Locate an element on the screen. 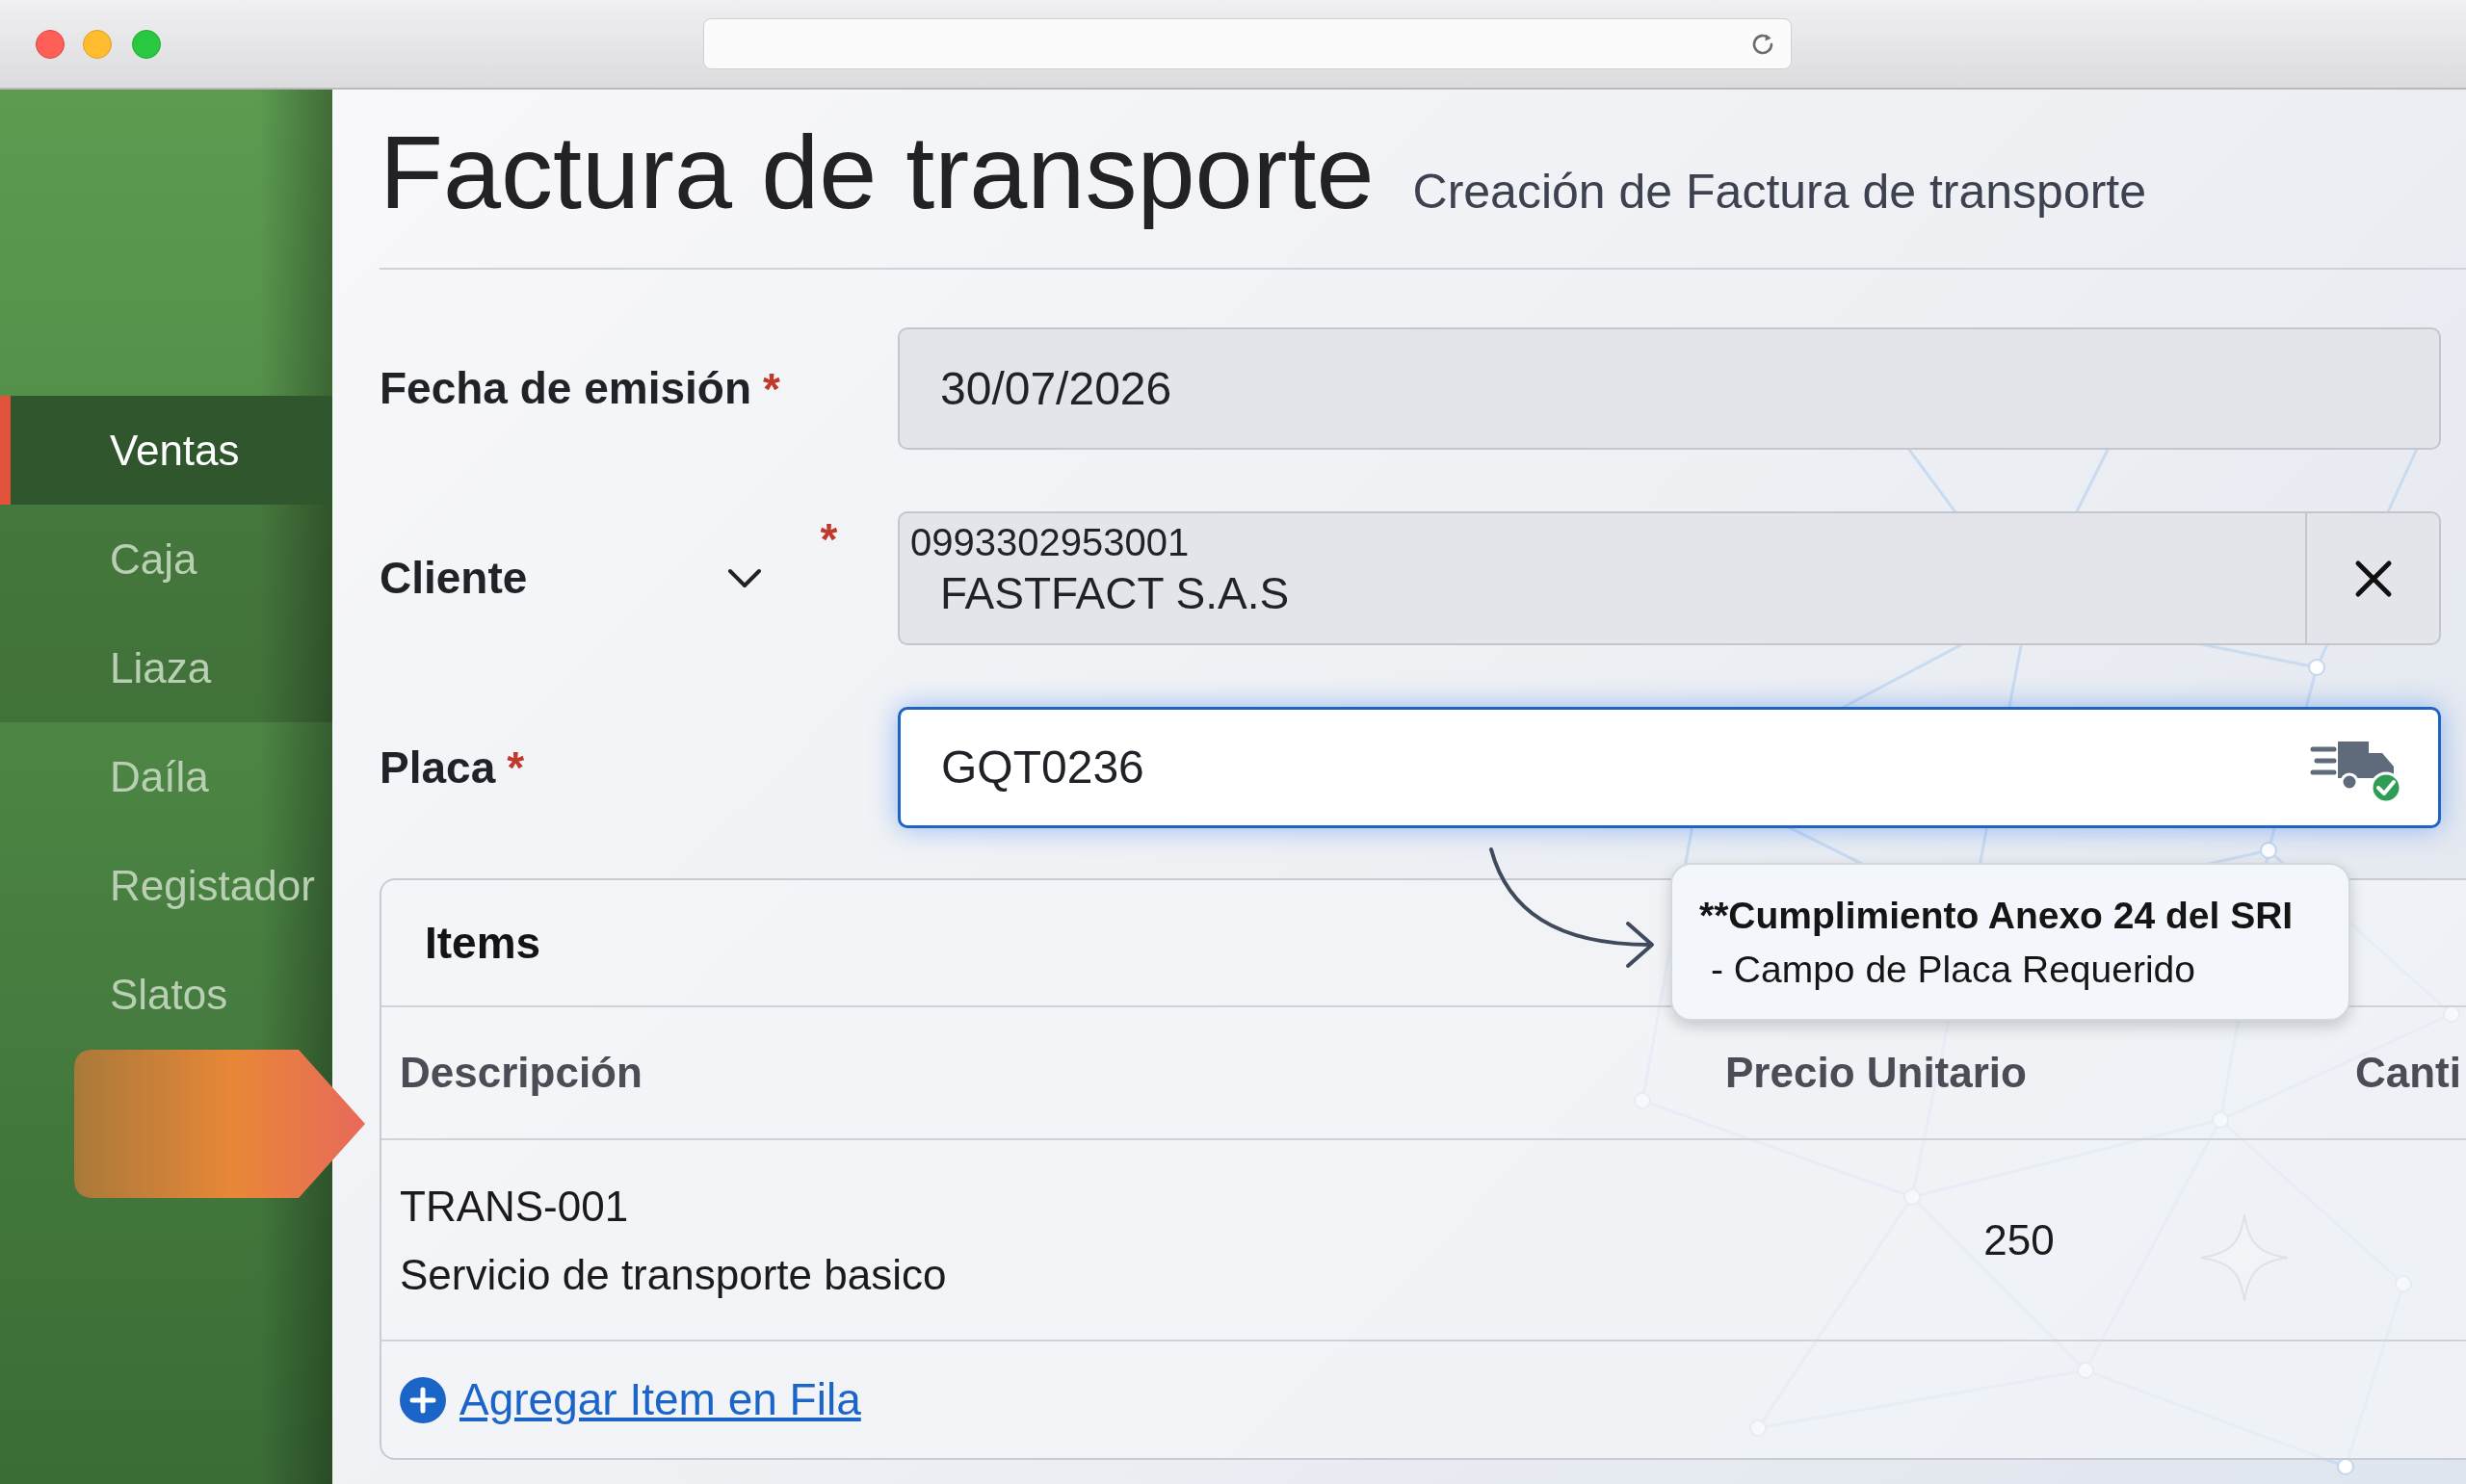 This screenshot has height=1484, width=2466. window-close-button is located at coordinates (50, 44).